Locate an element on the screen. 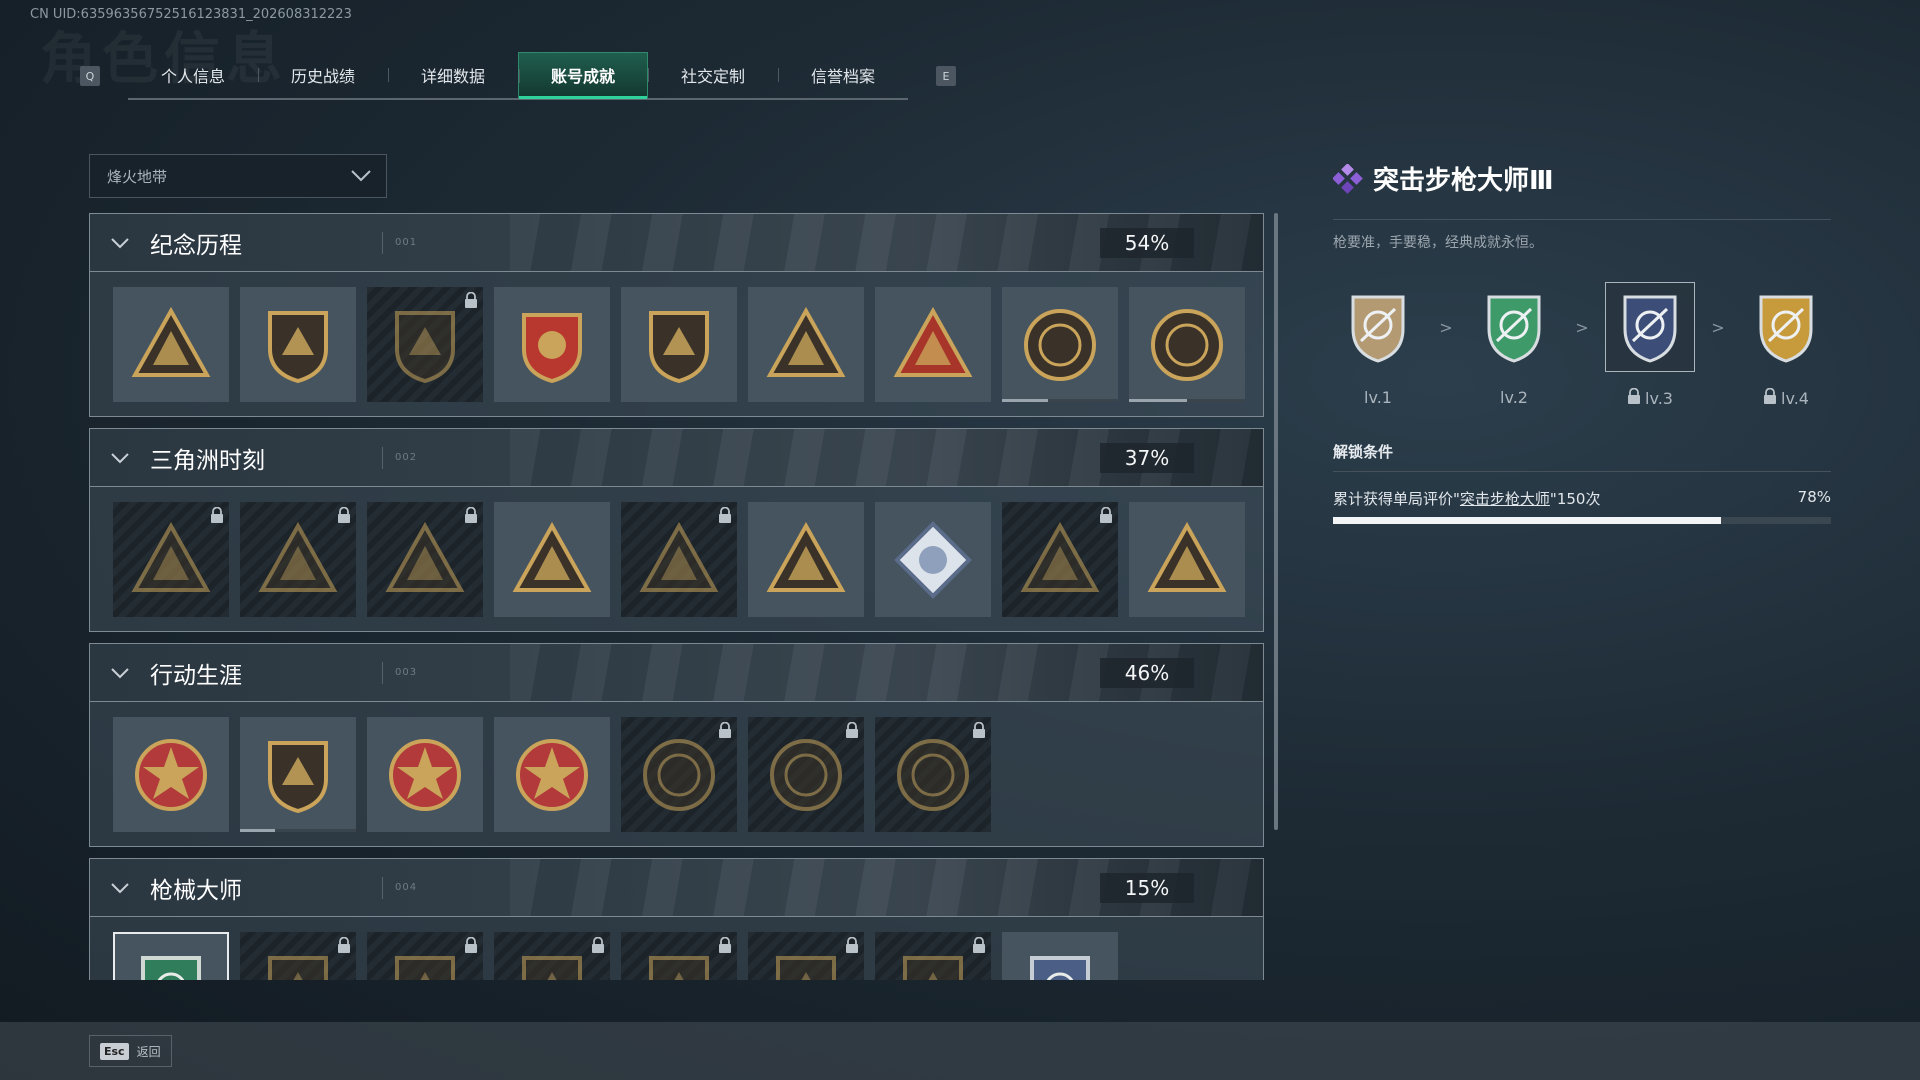  level-item: lv.1 is located at coordinates (1378, 344).